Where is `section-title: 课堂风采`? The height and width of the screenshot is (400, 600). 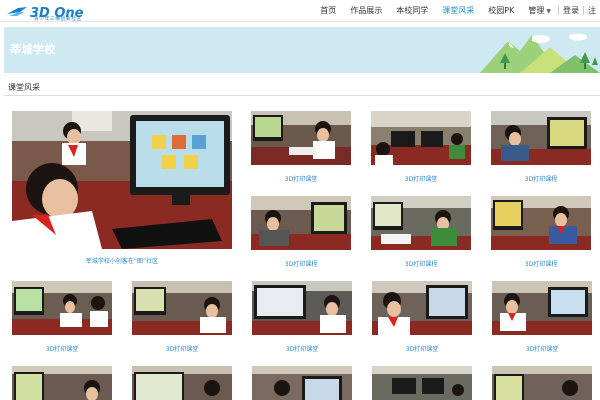 section-title: 课堂风采 is located at coordinates (24, 87).